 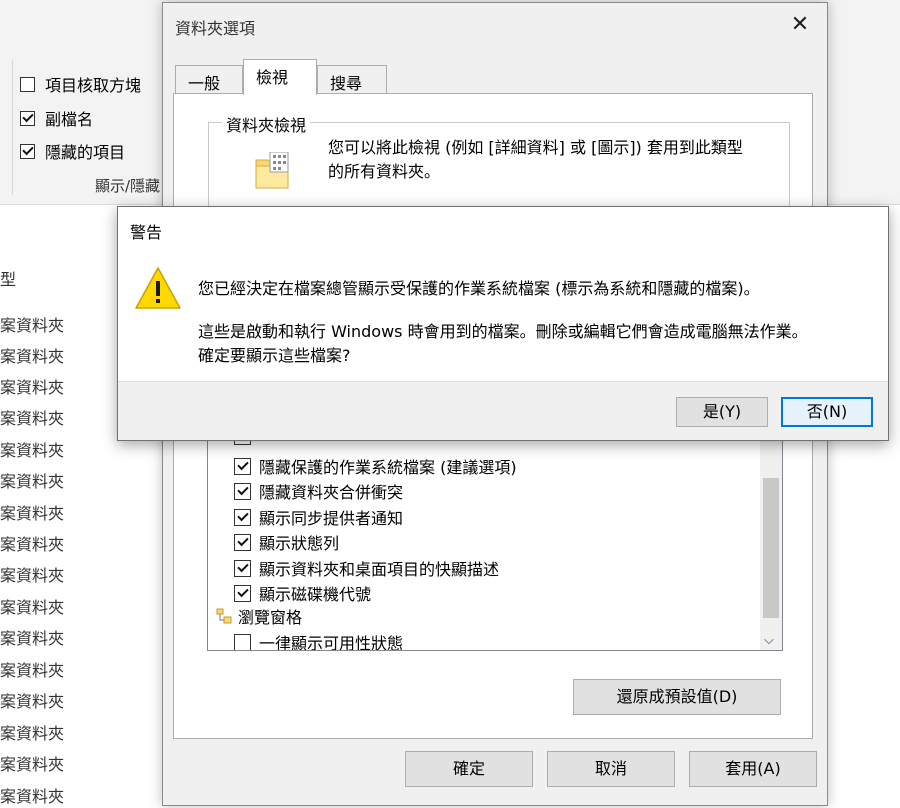 I want to click on warning-question: 確定要顯示這些檔案?, so click(x=274, y=355).